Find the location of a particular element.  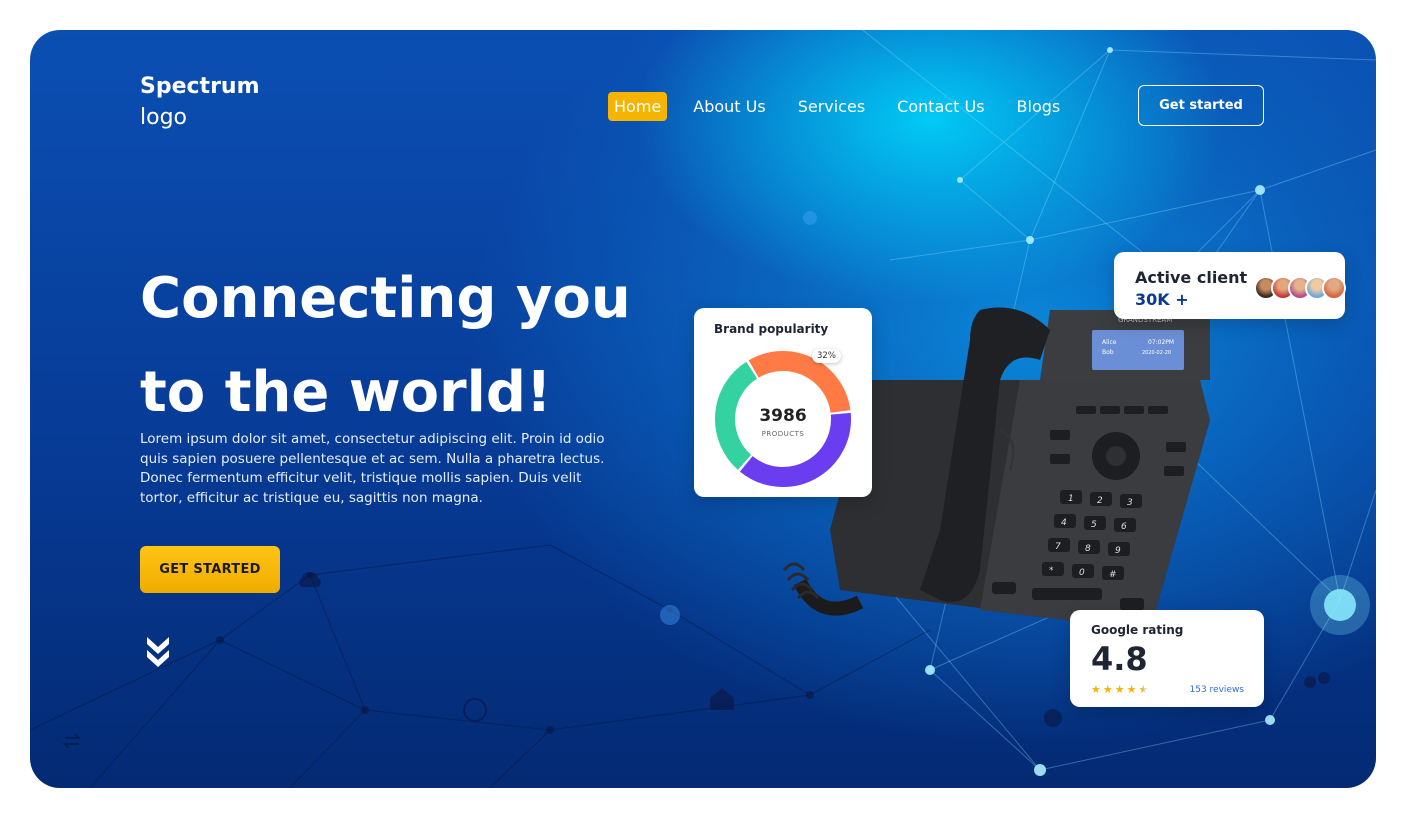

main-nav: Home About Us Services Contact Us Blogs is located at coordinates (837, 106).